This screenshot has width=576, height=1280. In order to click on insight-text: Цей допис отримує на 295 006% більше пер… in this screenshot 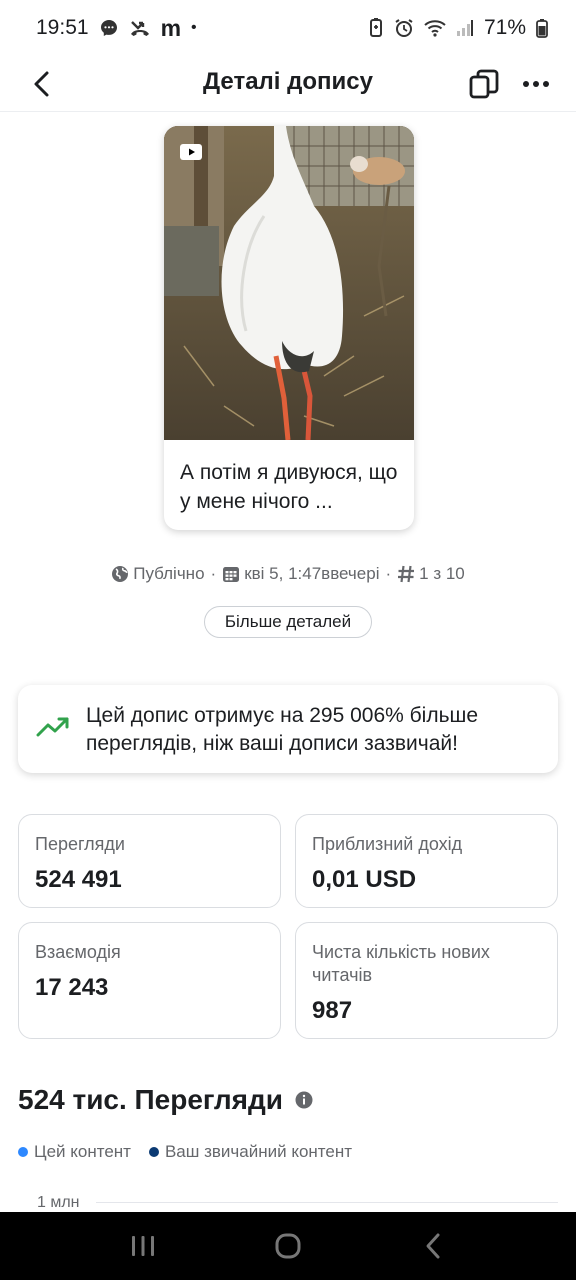, I will do `click(282, 729)`.